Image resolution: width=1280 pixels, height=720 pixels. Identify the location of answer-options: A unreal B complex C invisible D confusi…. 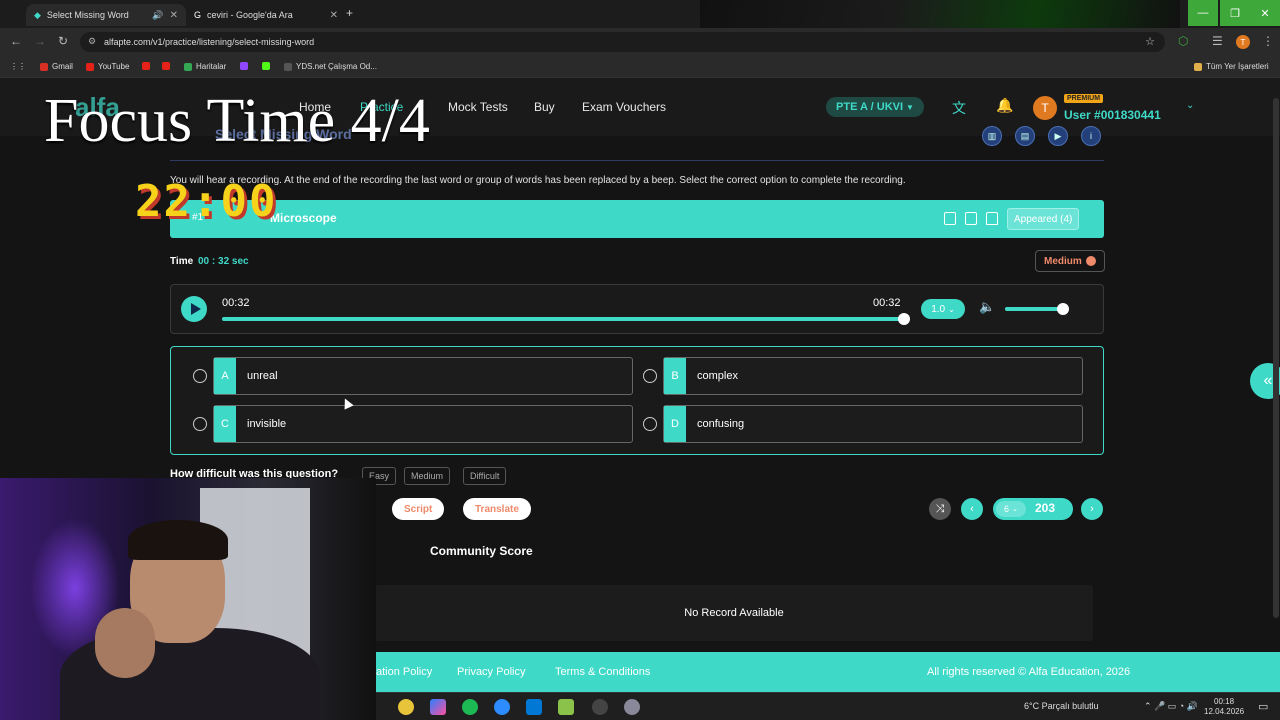
(637, 400).